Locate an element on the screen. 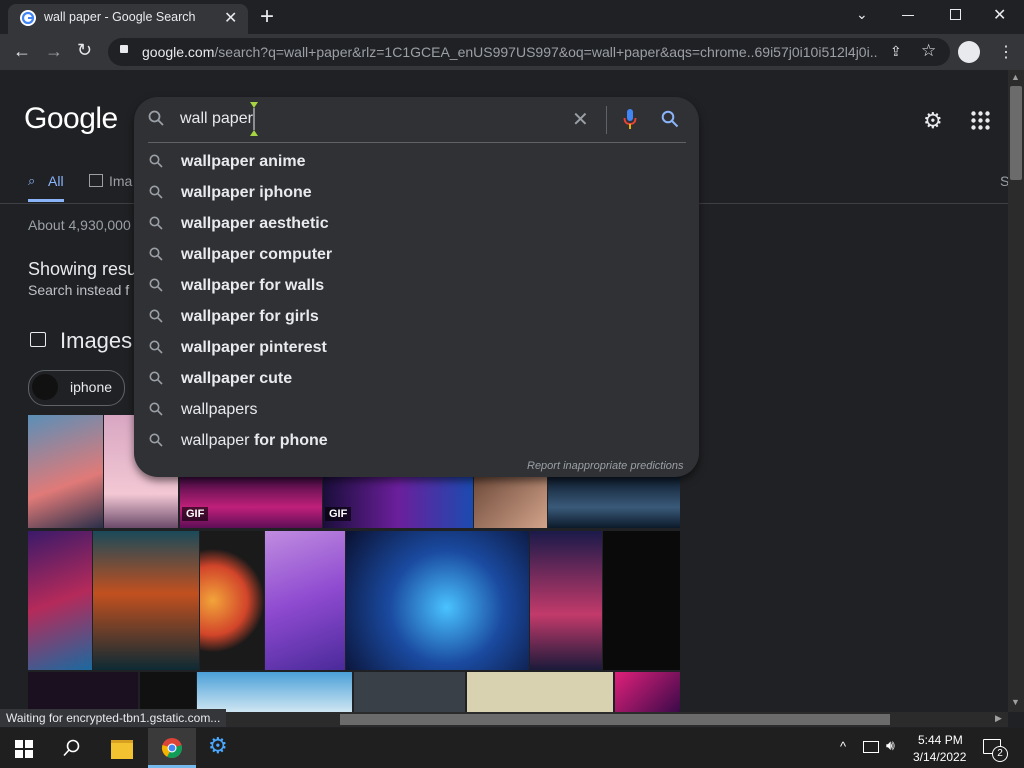 This screenshot has width=1024, height=768. apps-grid-icon is located at coordinates (980, 123).